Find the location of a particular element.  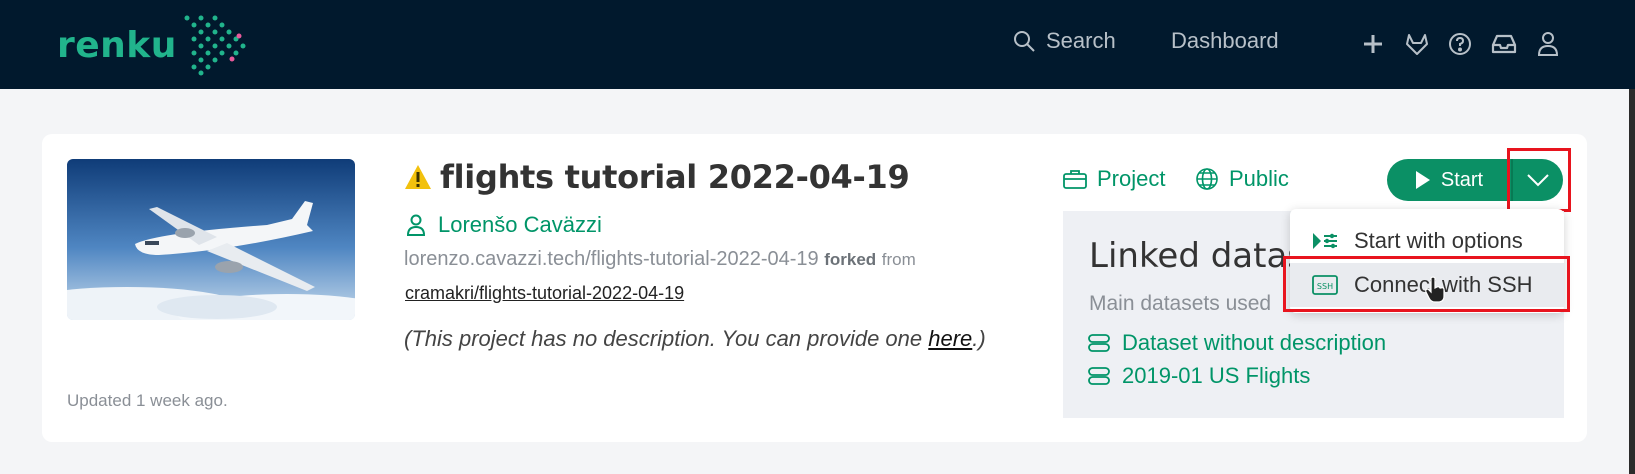

window-edge is located at coordinates (1632, 281).